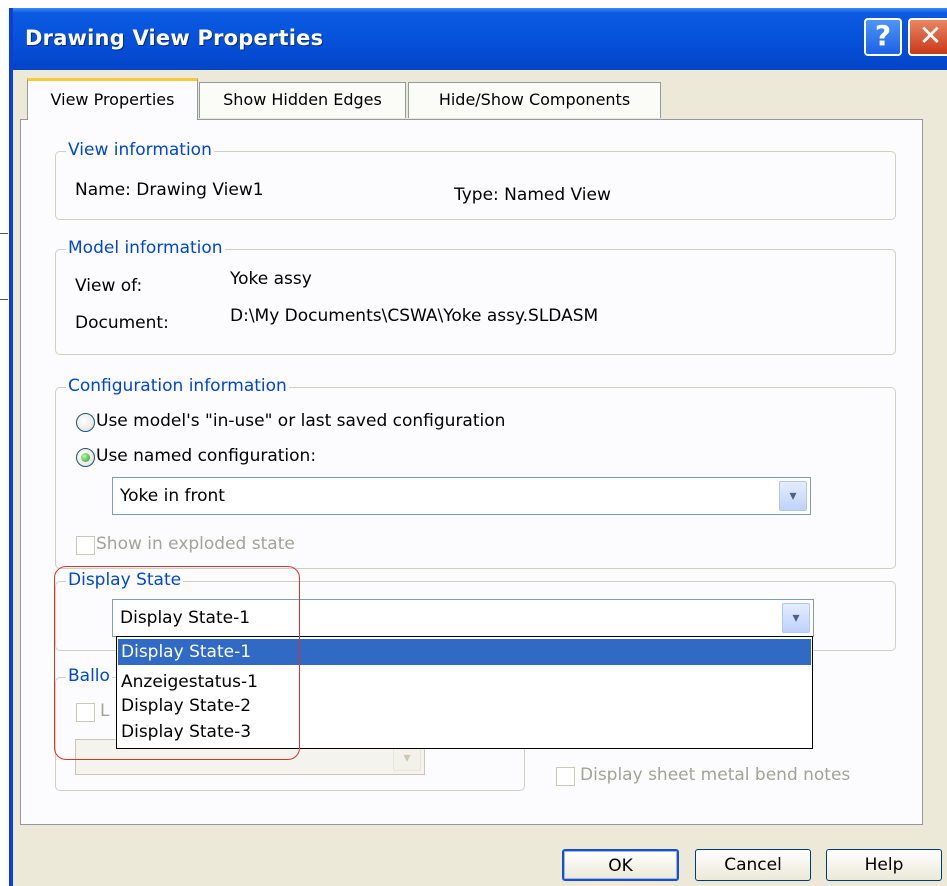 The height and width of the screenshot is (886, 947). Describe the element at coordinates (177, 386) in the screenshot. I see `configuration-information-legend: Configuration information` at that location.